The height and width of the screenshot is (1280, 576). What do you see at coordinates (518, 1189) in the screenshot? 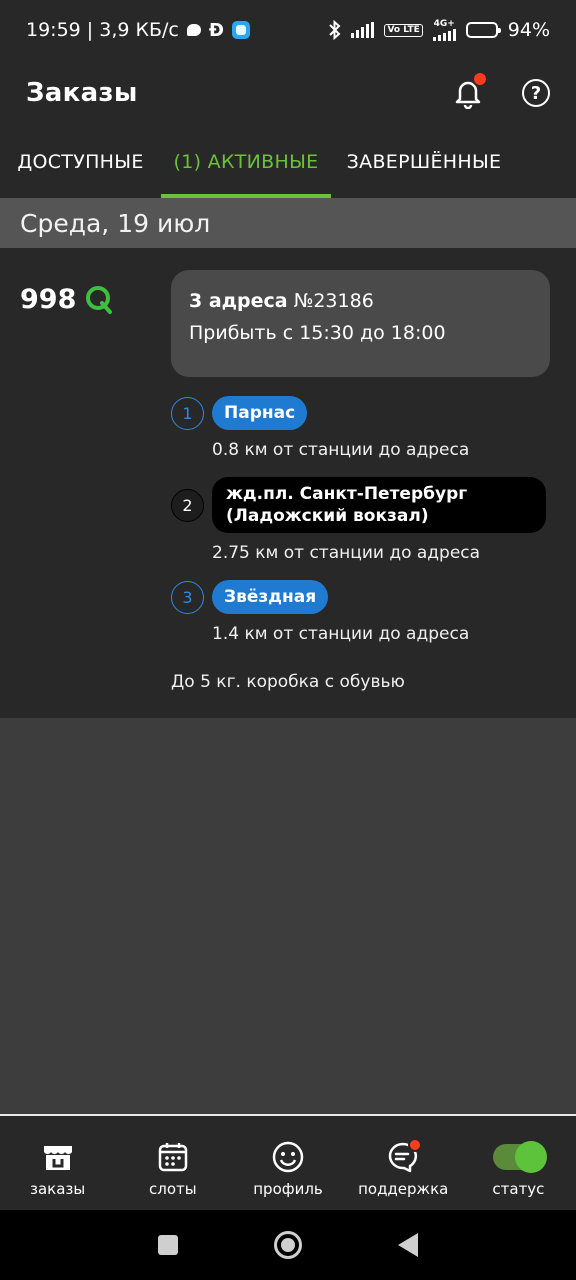
I see `nav-label: статус` at bounding box center [518, 1189].